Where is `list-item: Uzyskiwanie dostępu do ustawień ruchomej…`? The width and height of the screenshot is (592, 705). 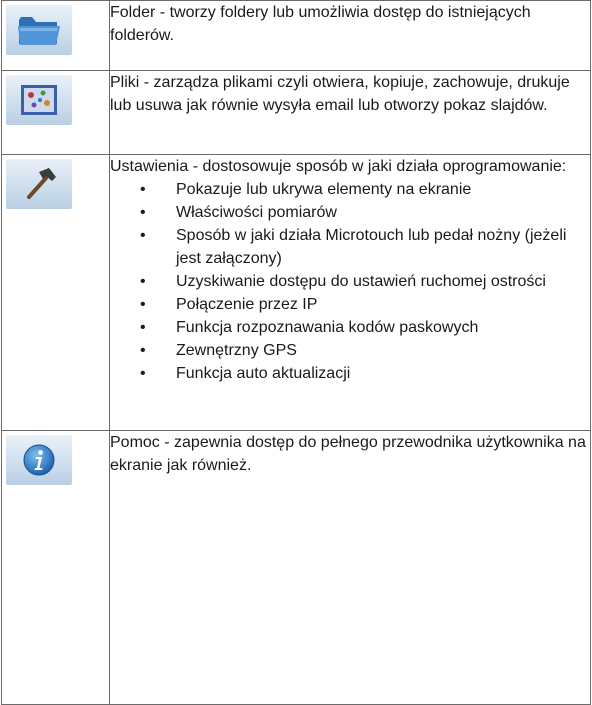 list-item: Uzyskiwanie dostępu do ustawień ruchomej… is located at coordinates (350, 281).